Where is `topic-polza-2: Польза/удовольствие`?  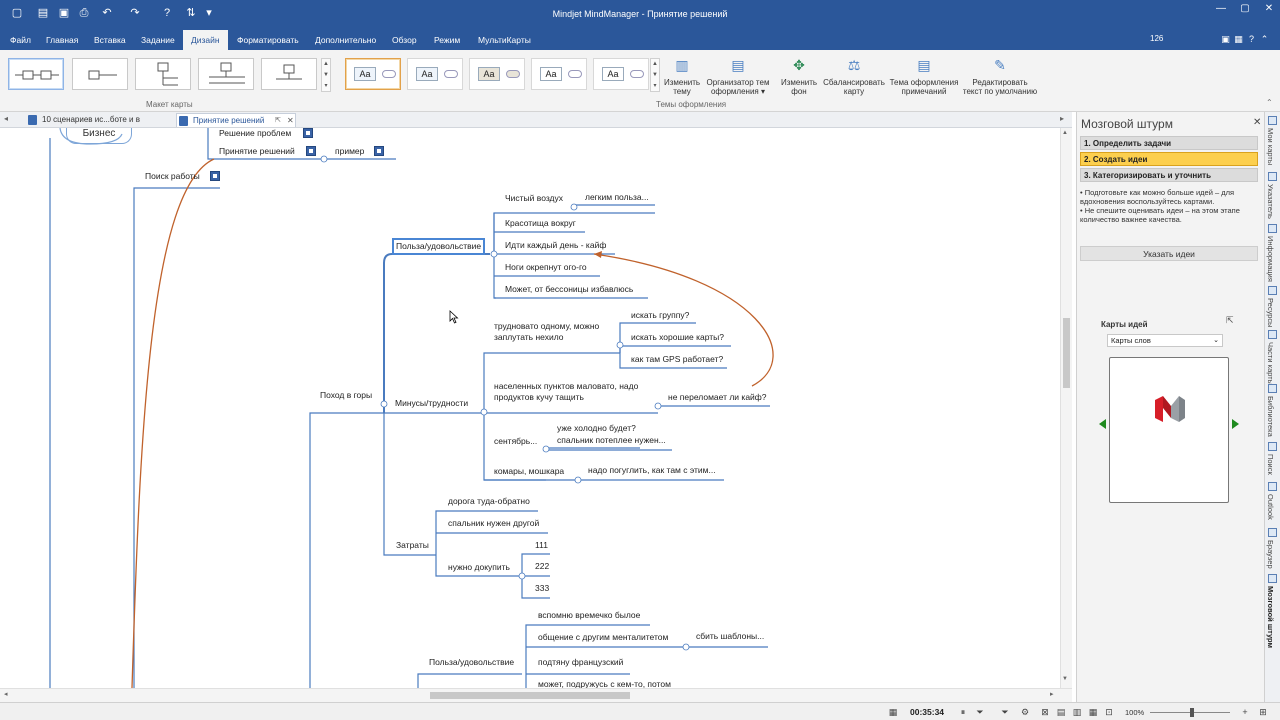
topic-polza-2: Польза/удовольствие is located at coordinates (471, 662).